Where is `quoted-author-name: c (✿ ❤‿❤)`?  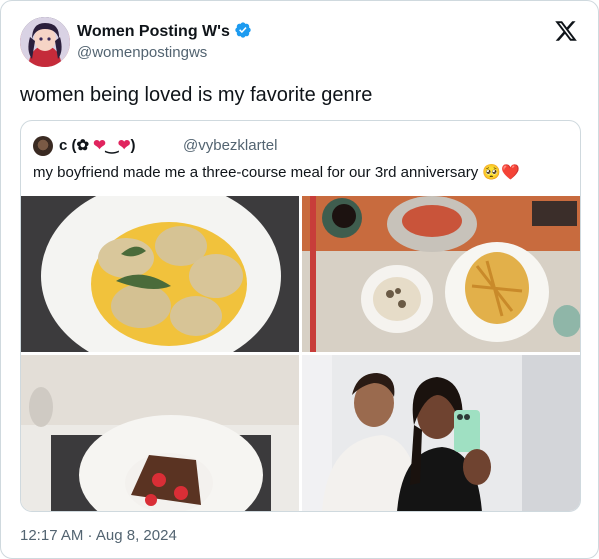
quoted-author-name: c (✿ ❤‿❤) is located at coordinates (97, 145).